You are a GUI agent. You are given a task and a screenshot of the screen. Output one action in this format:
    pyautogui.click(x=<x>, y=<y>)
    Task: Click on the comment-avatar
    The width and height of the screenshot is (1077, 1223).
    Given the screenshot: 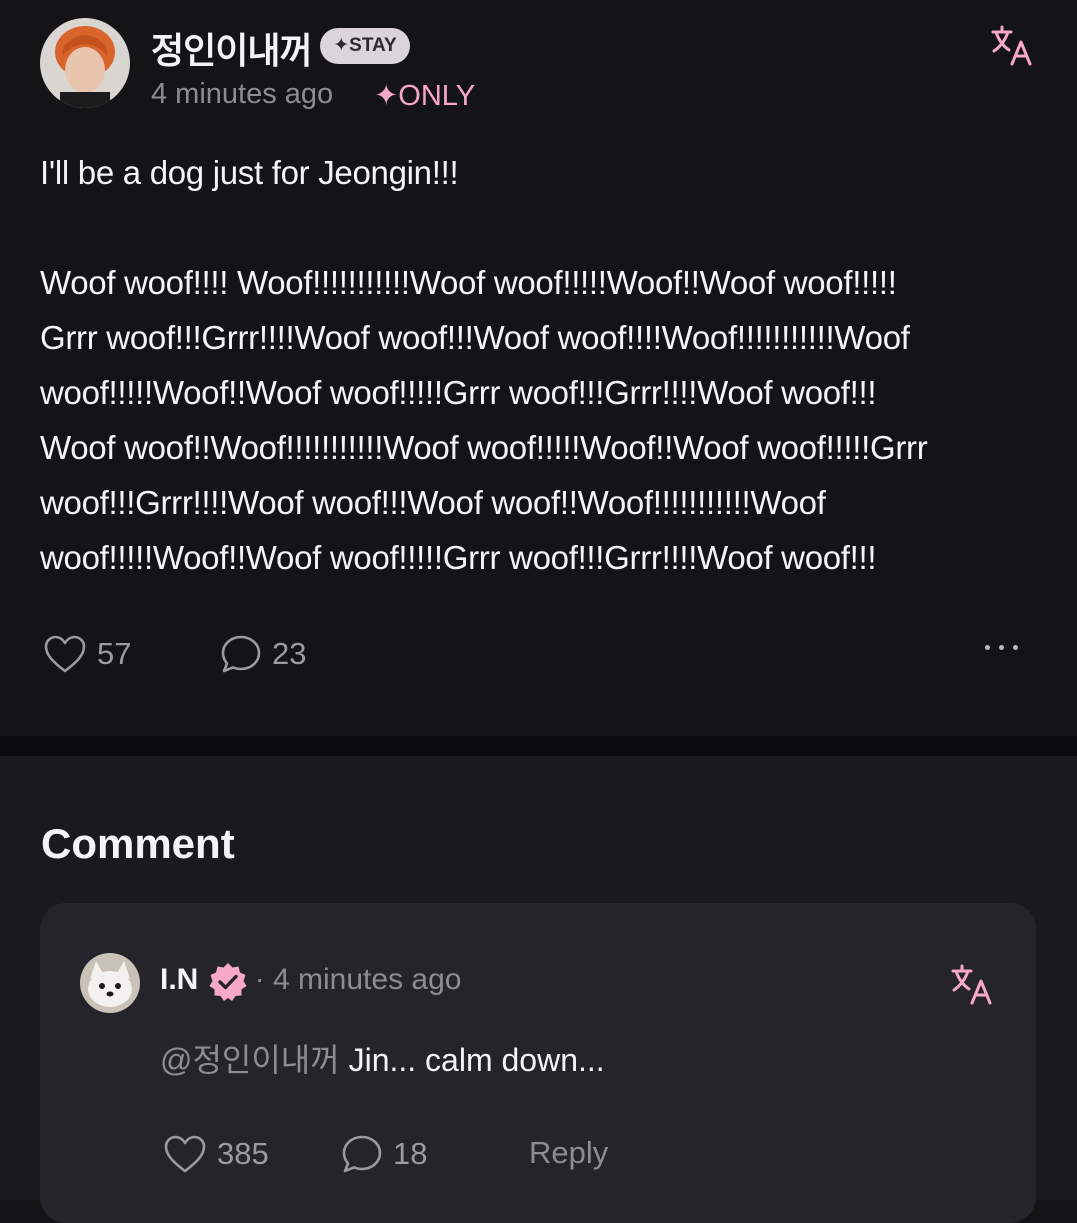 What is the action you would take?
    pyautogui.click(x=110, y=983)
    